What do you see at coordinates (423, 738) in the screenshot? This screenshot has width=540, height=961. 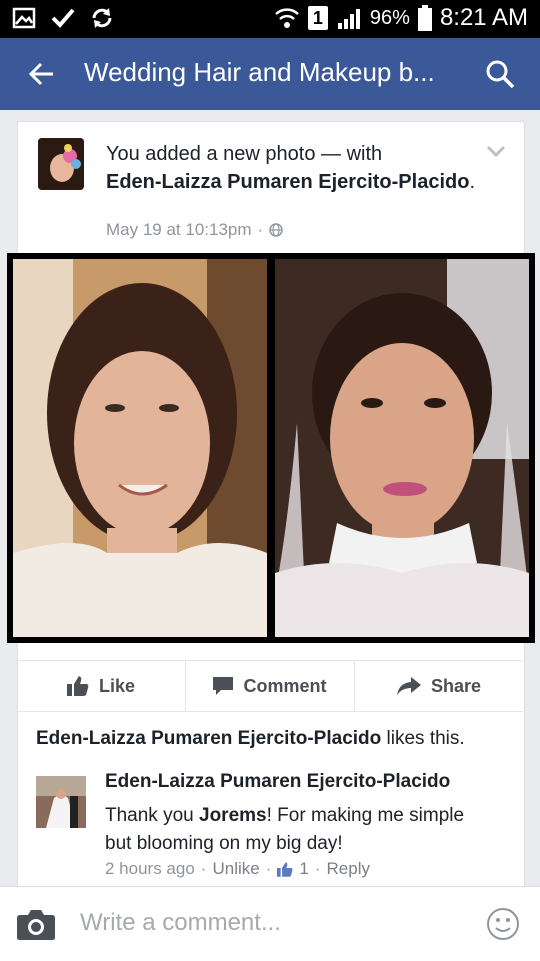 I see `likes-text: likes this.` at bounding box center [423, 738].